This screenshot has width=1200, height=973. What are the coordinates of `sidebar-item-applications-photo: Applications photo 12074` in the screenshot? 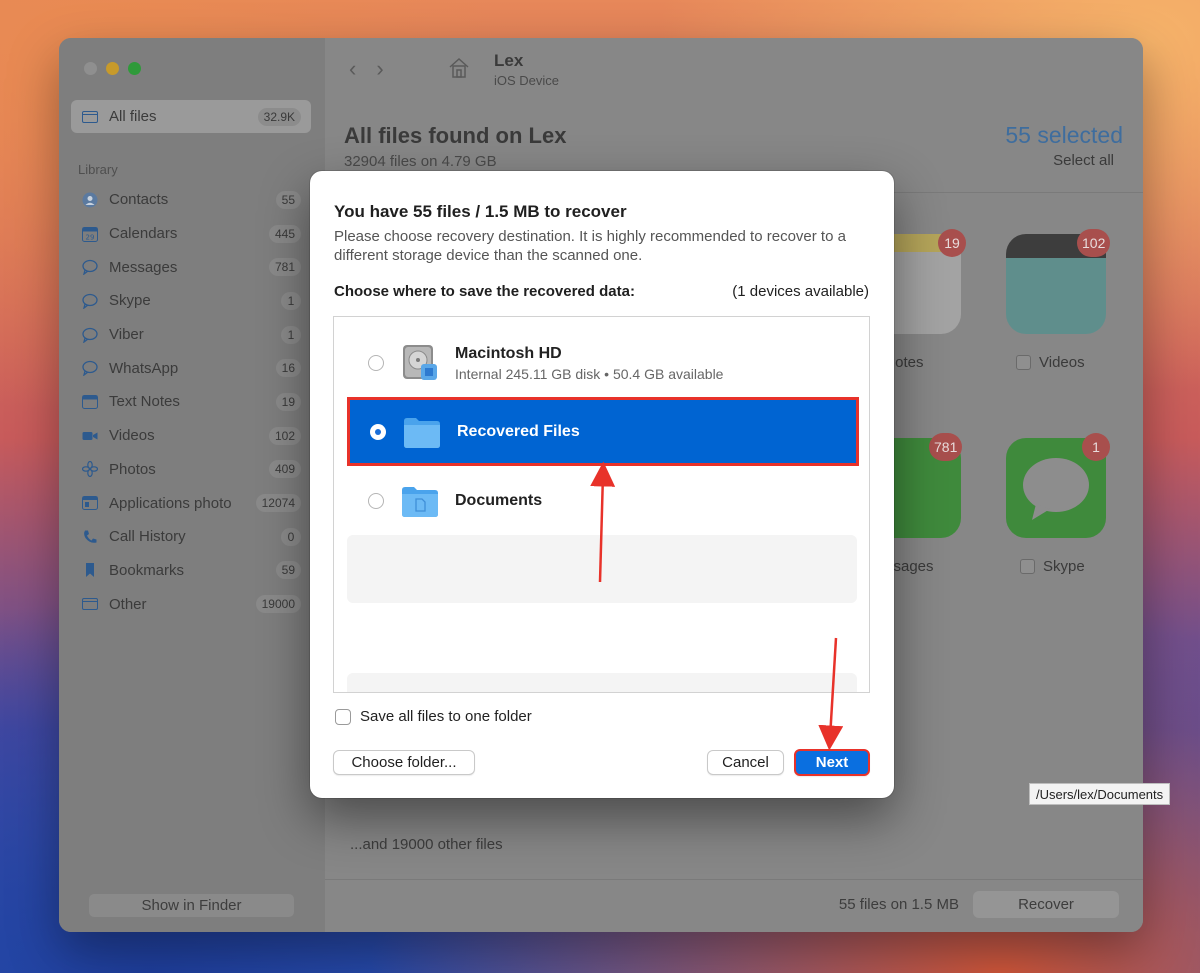 It's located at (191, 503).